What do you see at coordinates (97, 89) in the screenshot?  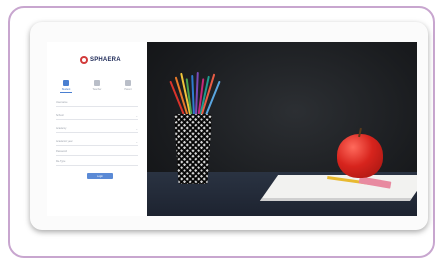 I see `tab-label: Teacher` at bounding box center [97, 89].